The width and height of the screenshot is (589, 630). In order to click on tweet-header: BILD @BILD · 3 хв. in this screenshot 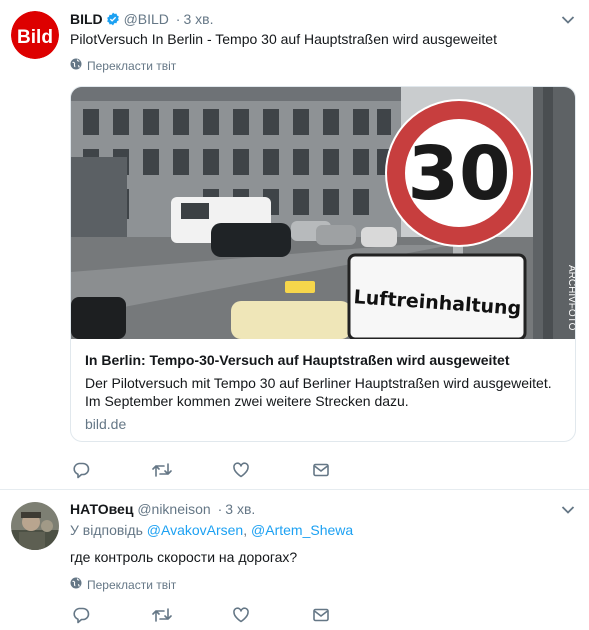, I will do `click(141, 20)`.